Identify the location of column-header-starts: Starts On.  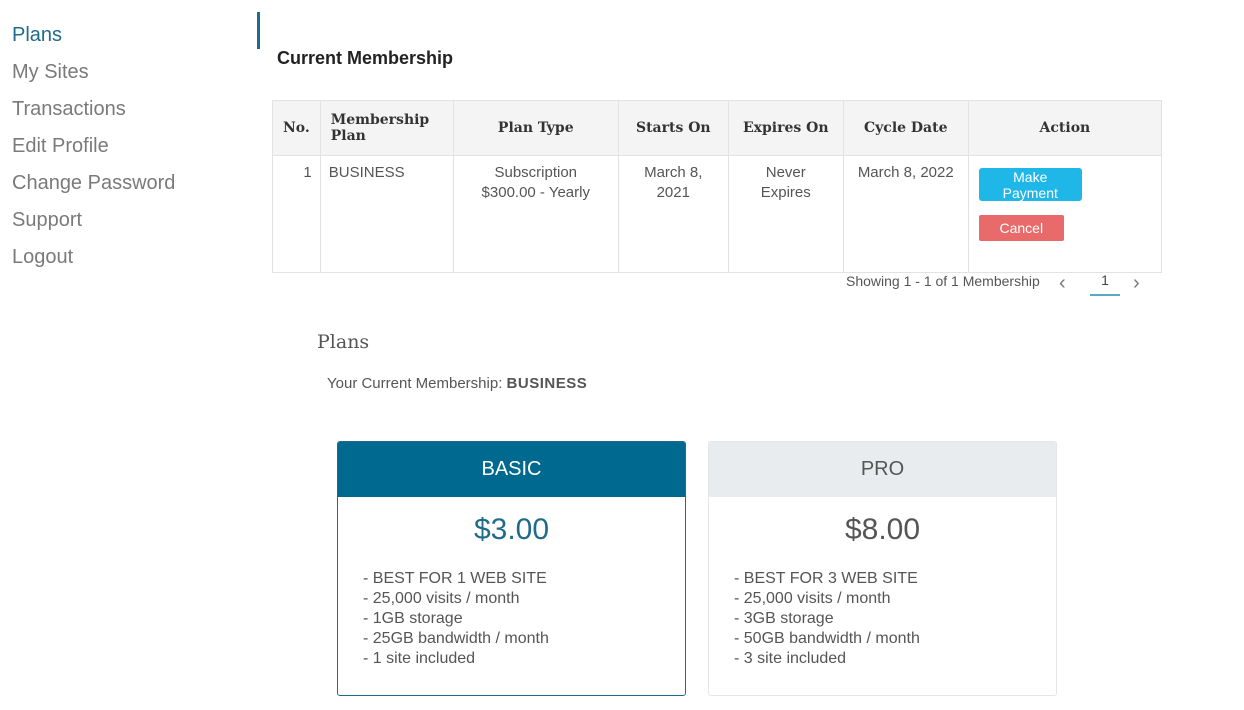
(673, 128).